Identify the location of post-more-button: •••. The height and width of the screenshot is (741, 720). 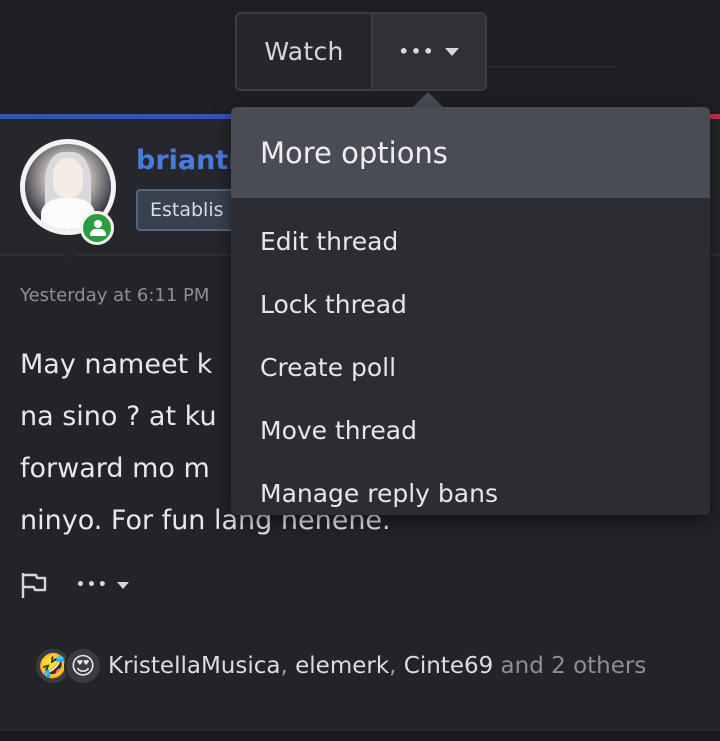
(102, 585).